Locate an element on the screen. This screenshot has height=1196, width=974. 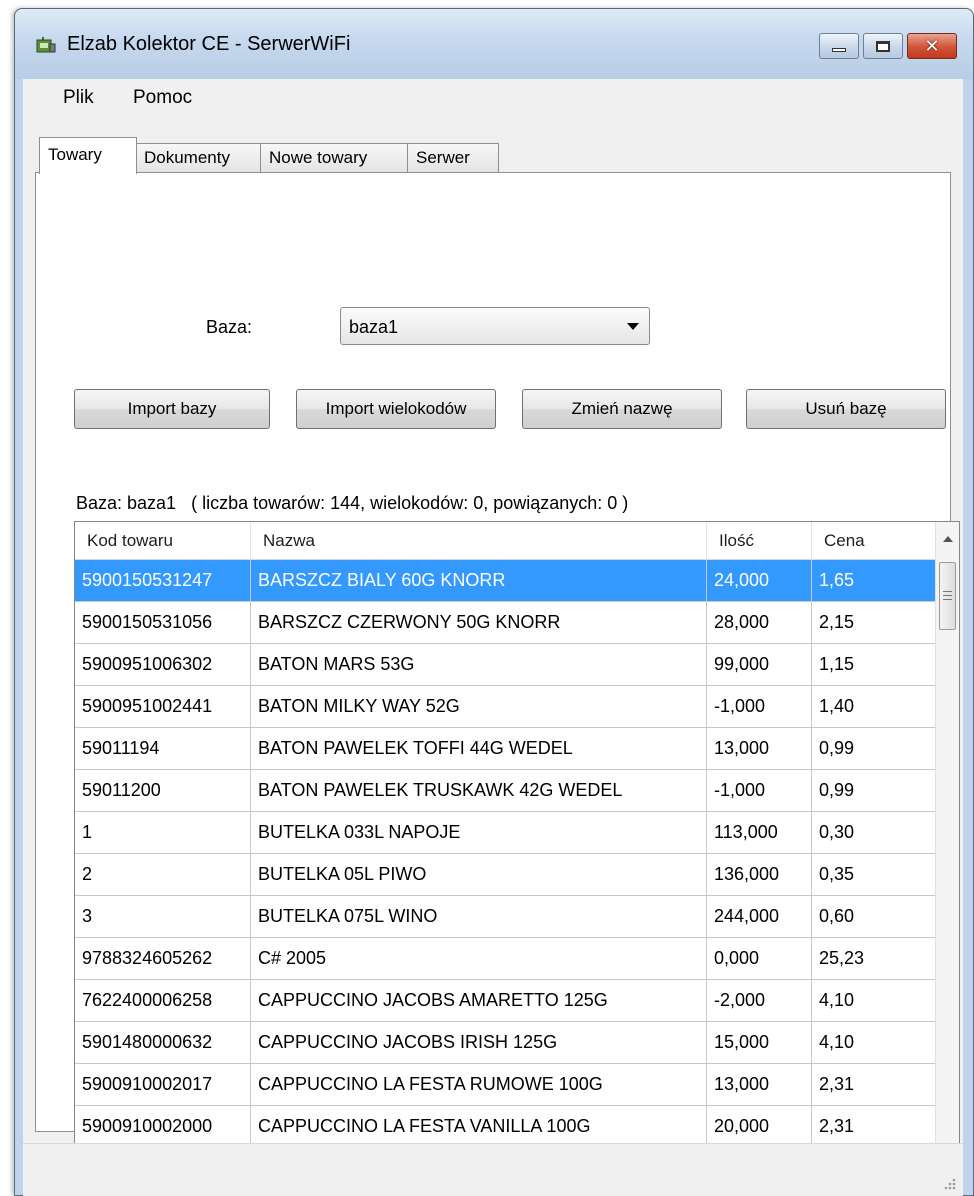
tab-nowe-towary: Nowe towary is located at coordinates (334, 158).